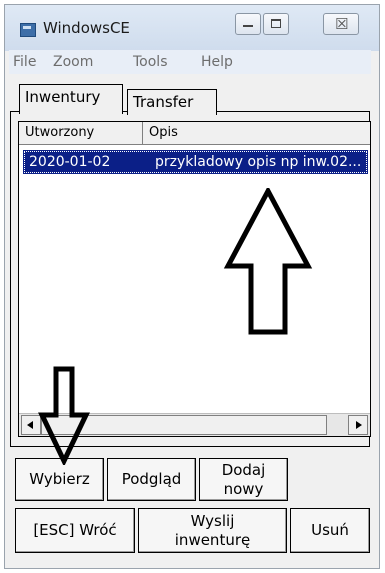 This screenshot has height=573, width=385. Describe the element at coordinates (73, 62) in the screenshot. I see `menu-zoom: Zoom` at that location.